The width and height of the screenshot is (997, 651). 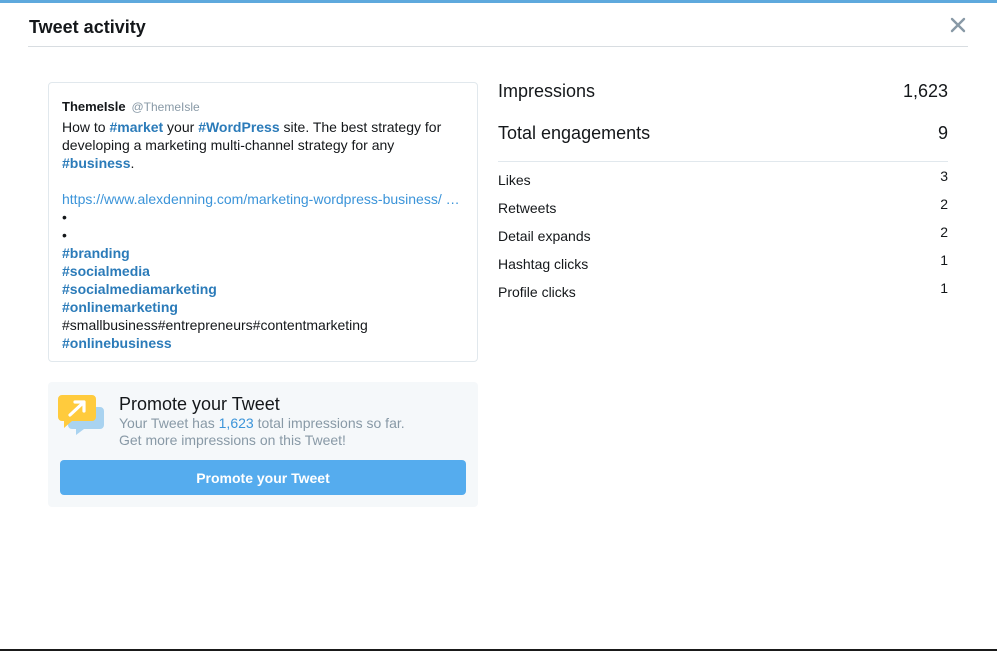 What do you see at coordinates (169, 423) in the screenshot?
I see `promote-text: Your Tweet has` at bounding box center [169, 423].